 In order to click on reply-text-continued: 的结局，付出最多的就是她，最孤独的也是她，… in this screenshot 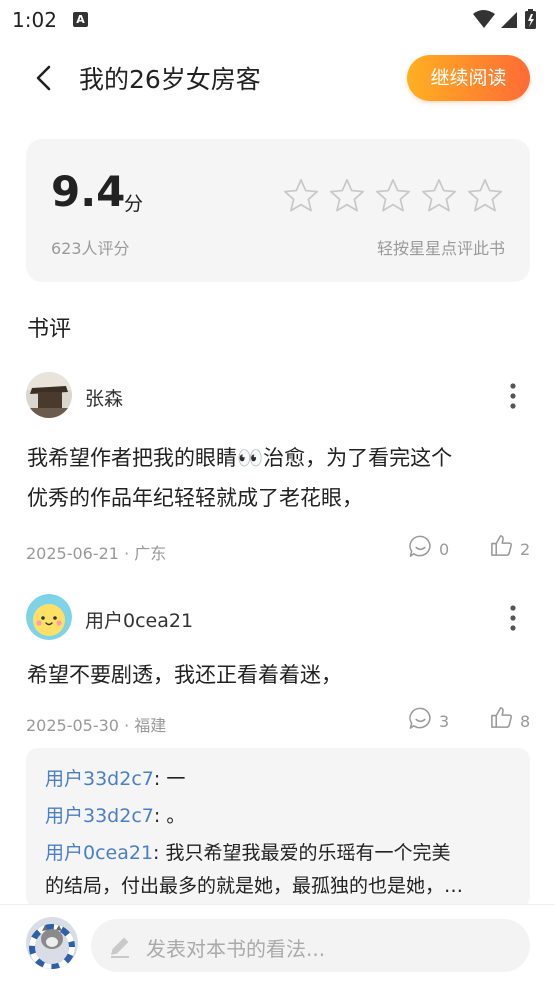, I will do `click(254, 886)`.